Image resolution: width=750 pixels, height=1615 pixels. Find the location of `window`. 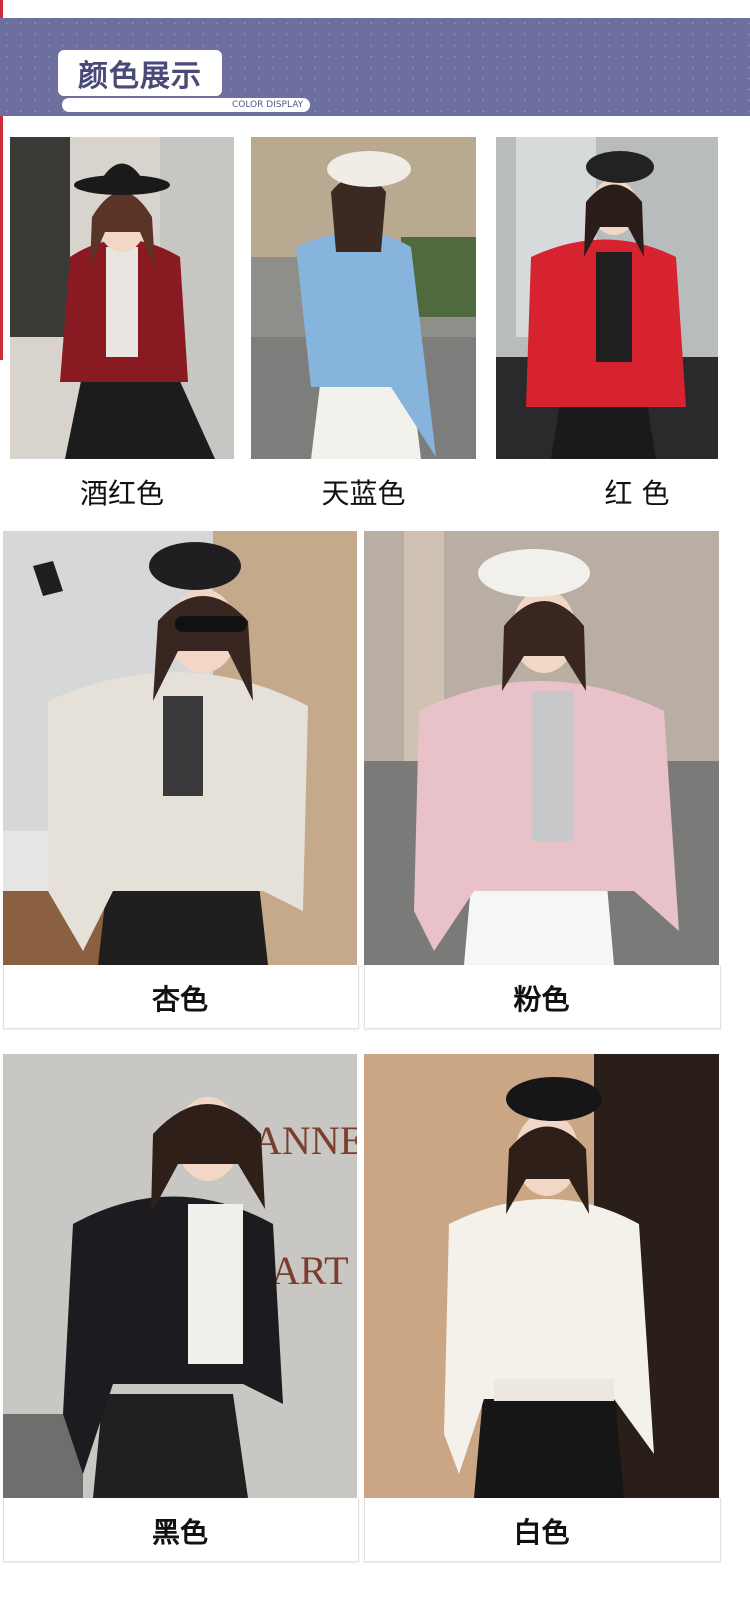

window is located at coordinates (40, 237).